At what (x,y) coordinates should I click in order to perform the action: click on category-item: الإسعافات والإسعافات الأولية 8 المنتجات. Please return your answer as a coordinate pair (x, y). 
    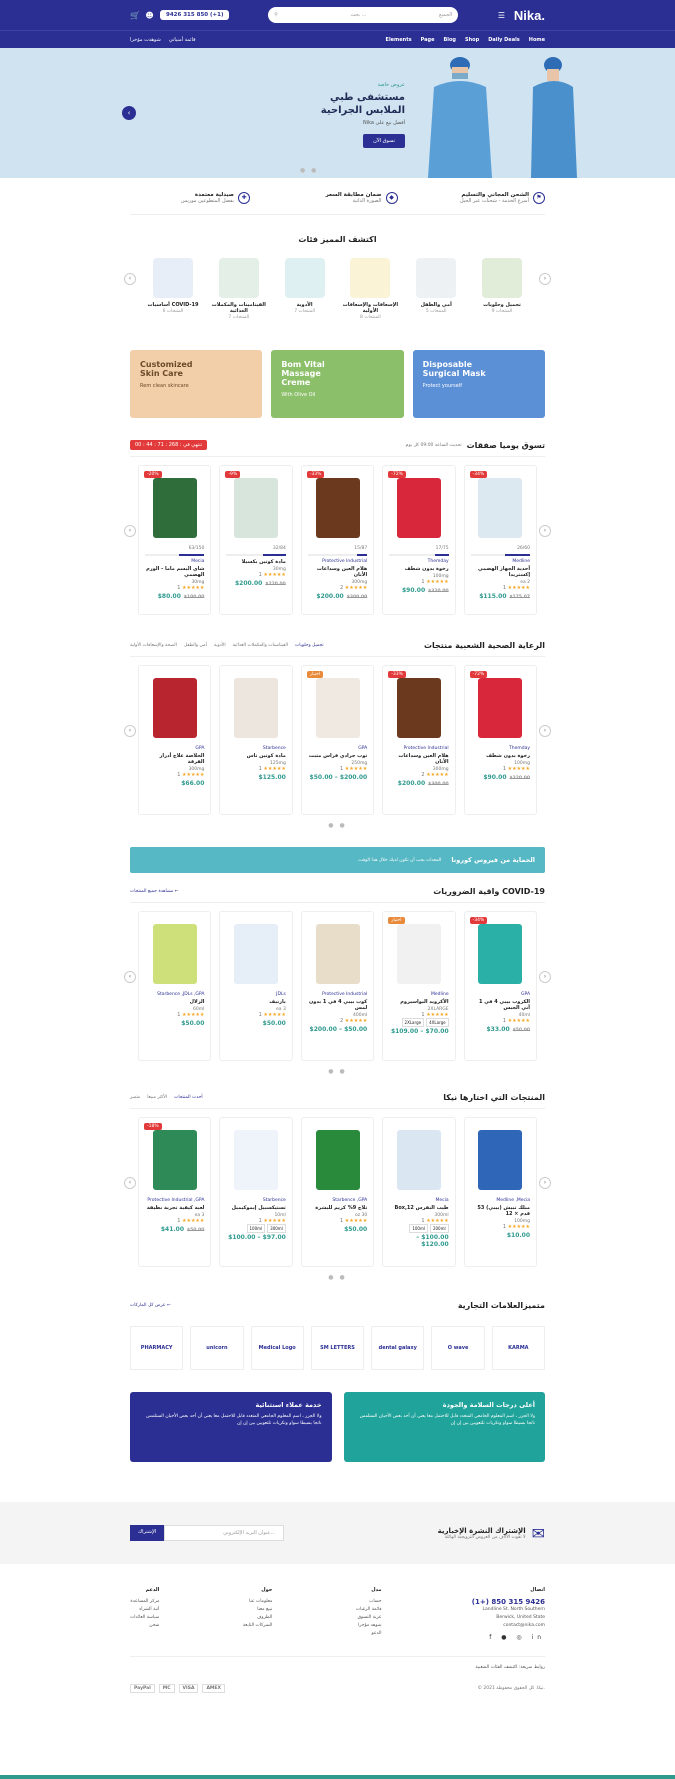
    Looking at the image, I should click on (370, 289).